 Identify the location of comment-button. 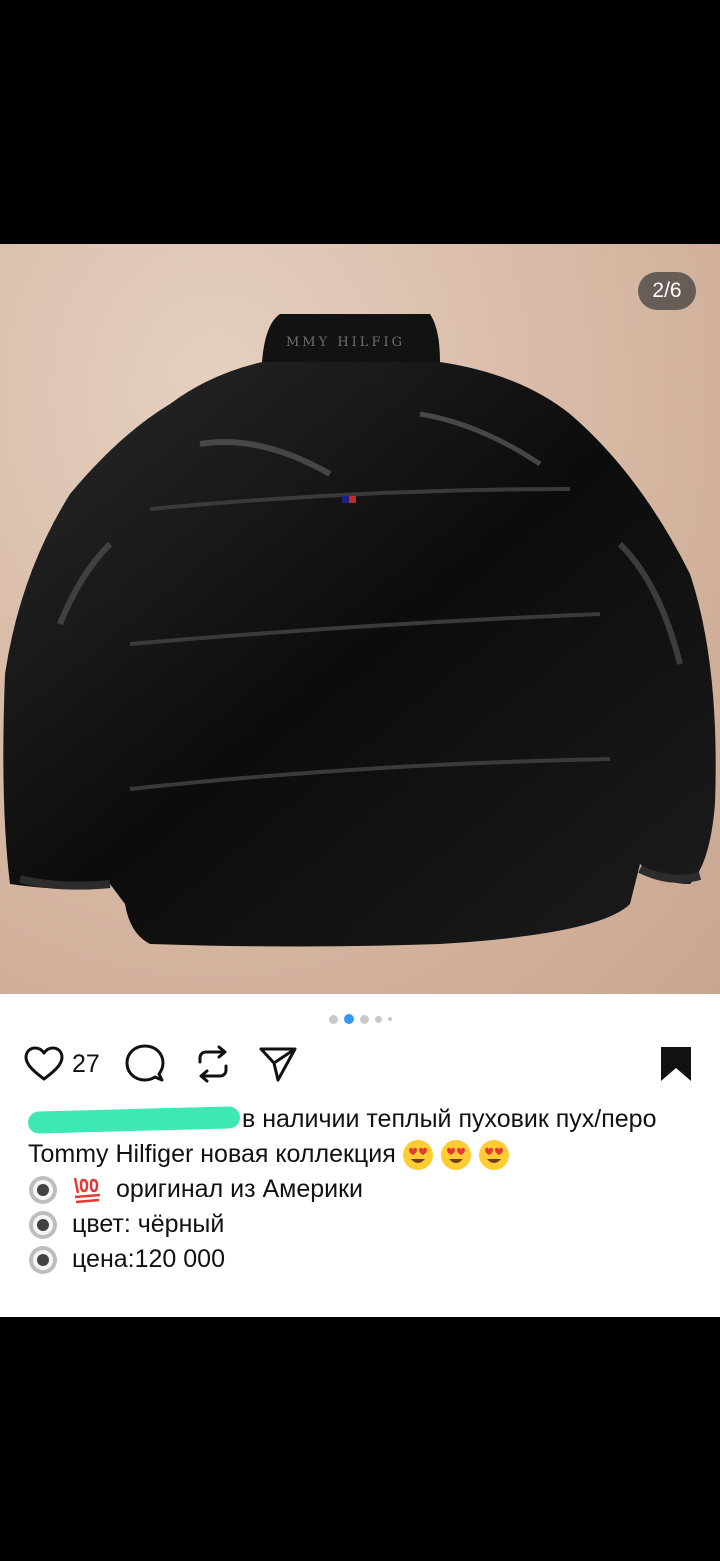
(145, 1064).